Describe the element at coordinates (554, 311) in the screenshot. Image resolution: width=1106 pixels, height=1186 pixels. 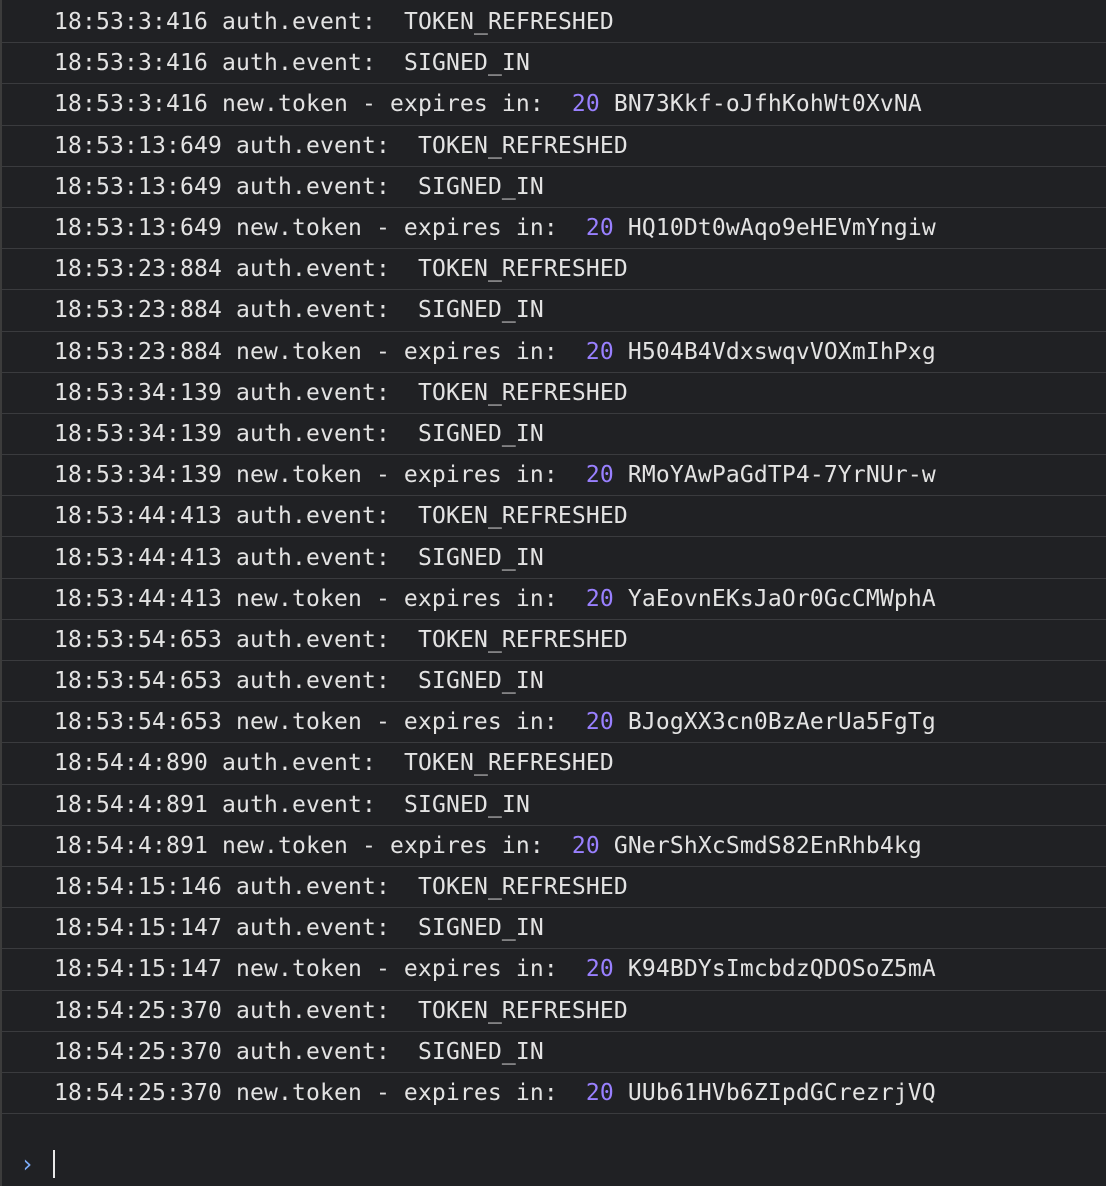
I see `console-log-row: 18:53:23:884 auth.event: SIGNED_IN` at that location.